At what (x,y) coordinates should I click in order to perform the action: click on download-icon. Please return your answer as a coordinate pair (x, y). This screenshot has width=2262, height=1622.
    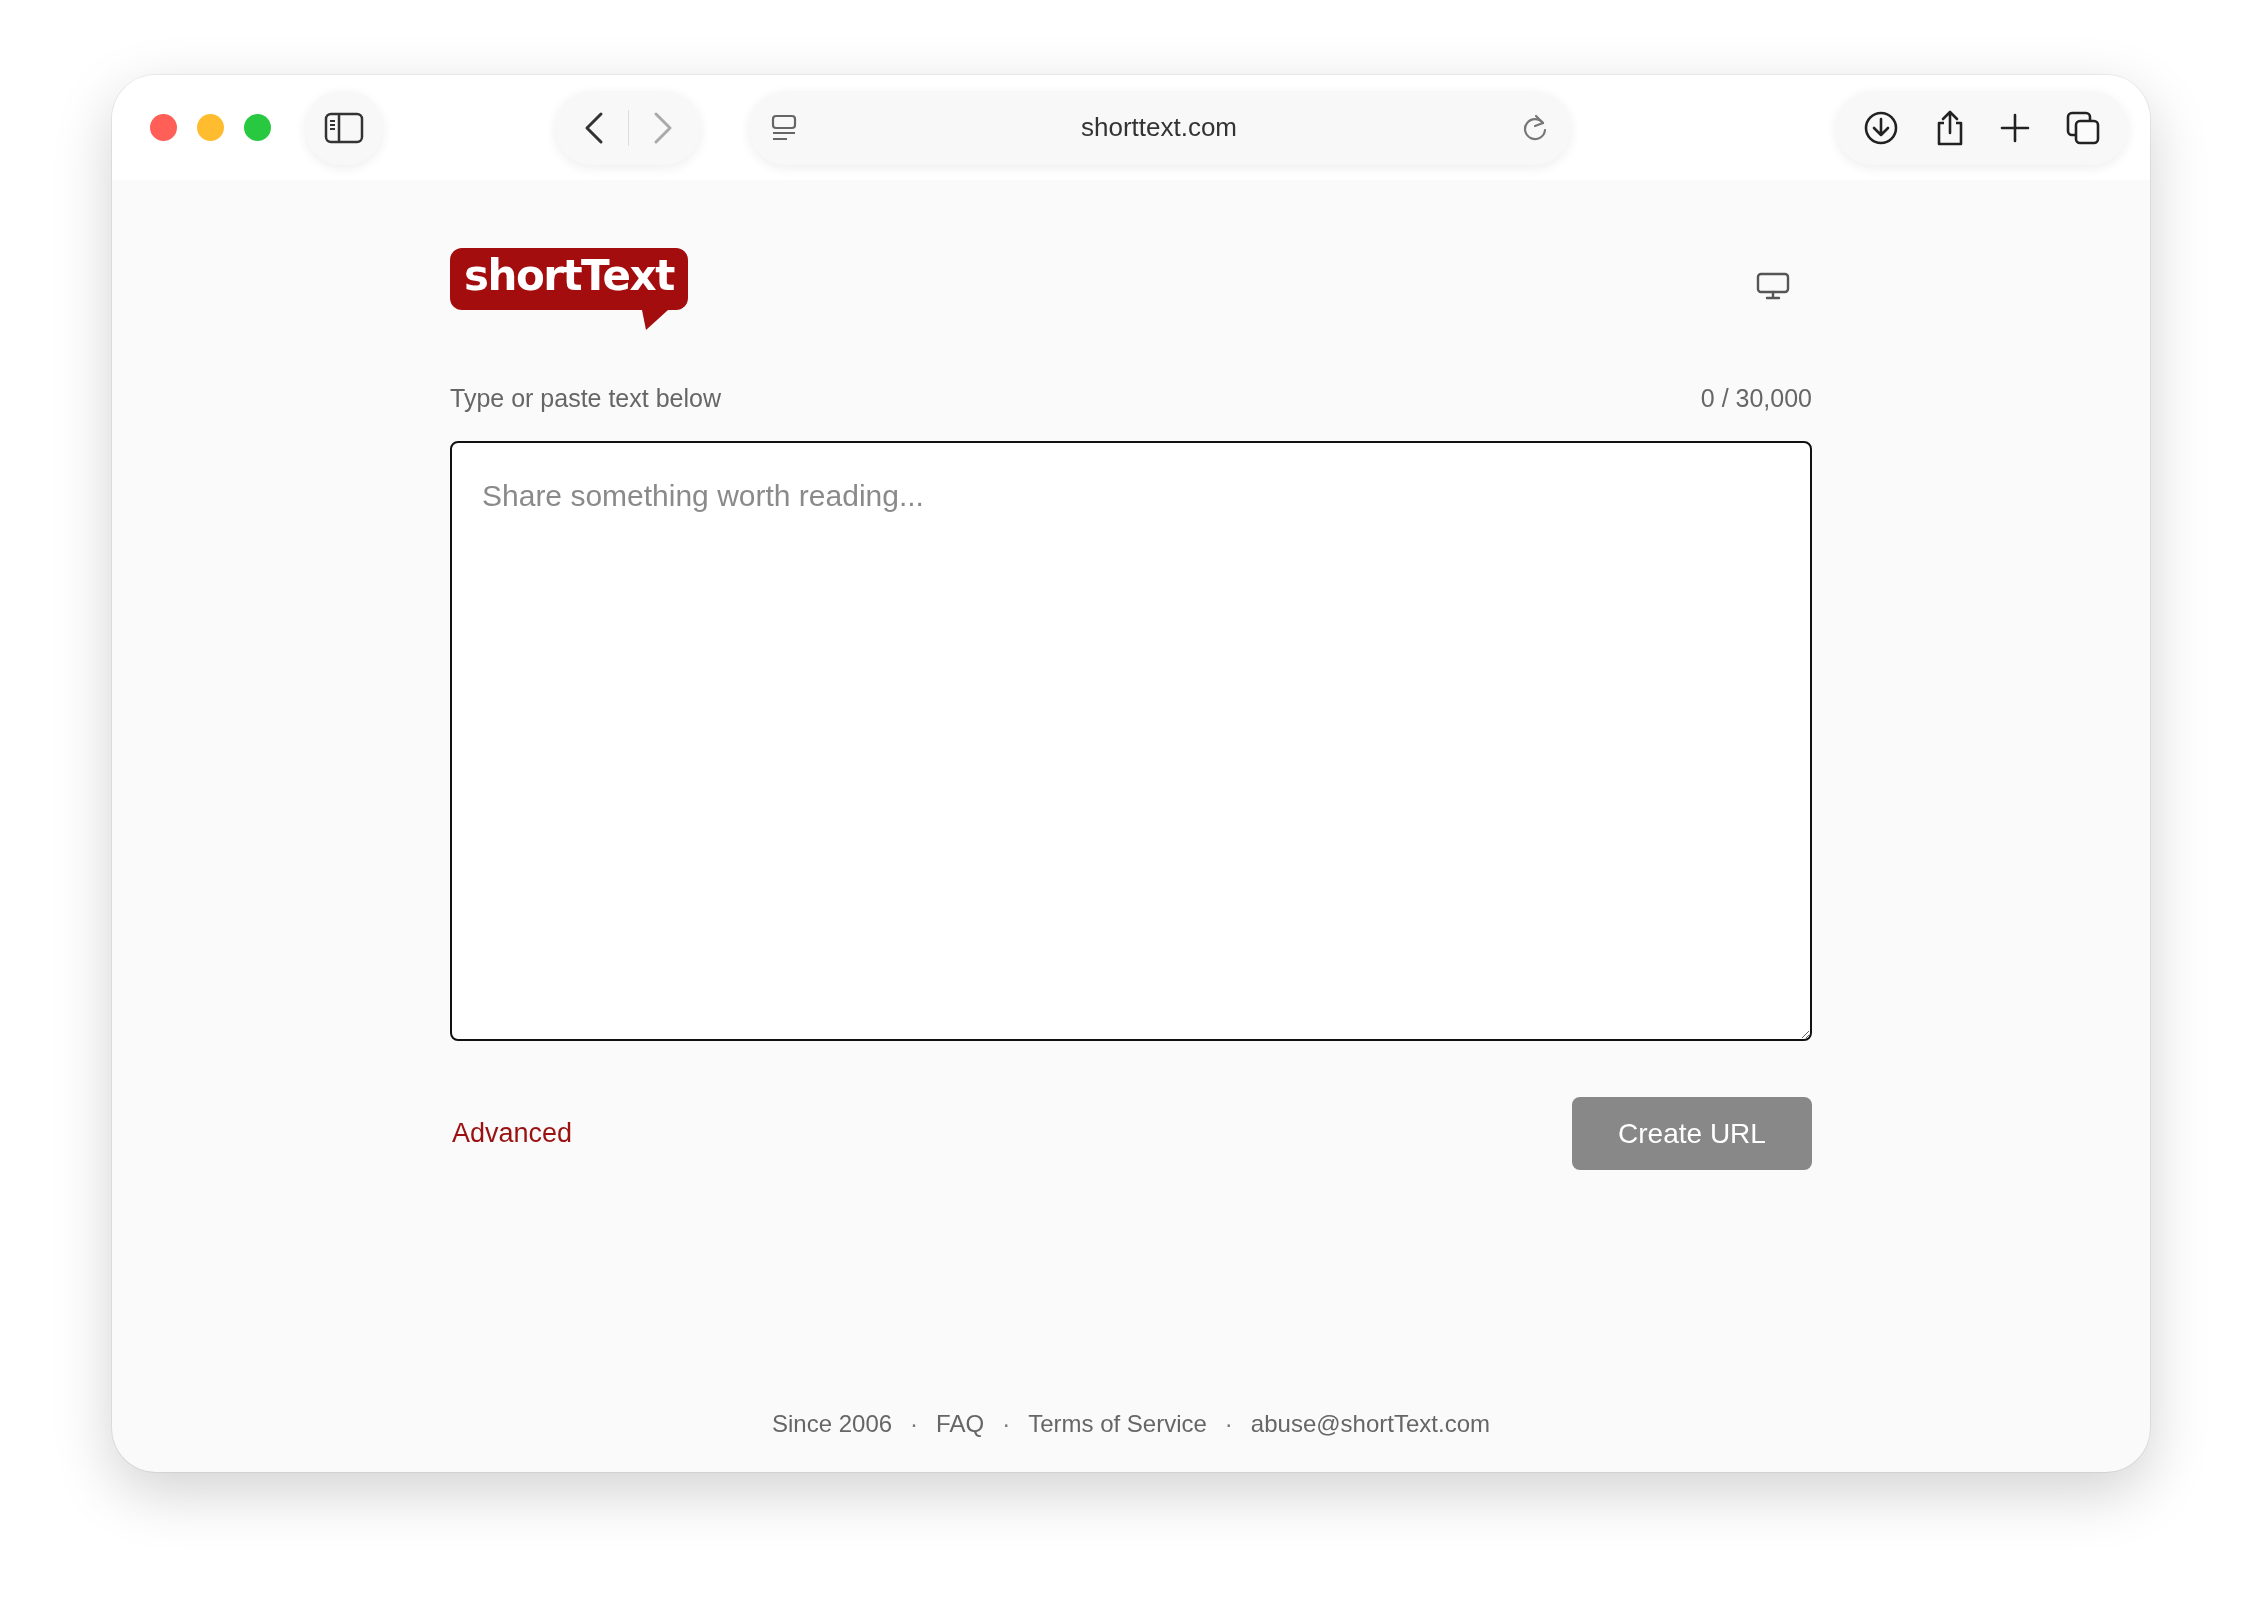
    Looking at the image, I should click on (1881, 127).